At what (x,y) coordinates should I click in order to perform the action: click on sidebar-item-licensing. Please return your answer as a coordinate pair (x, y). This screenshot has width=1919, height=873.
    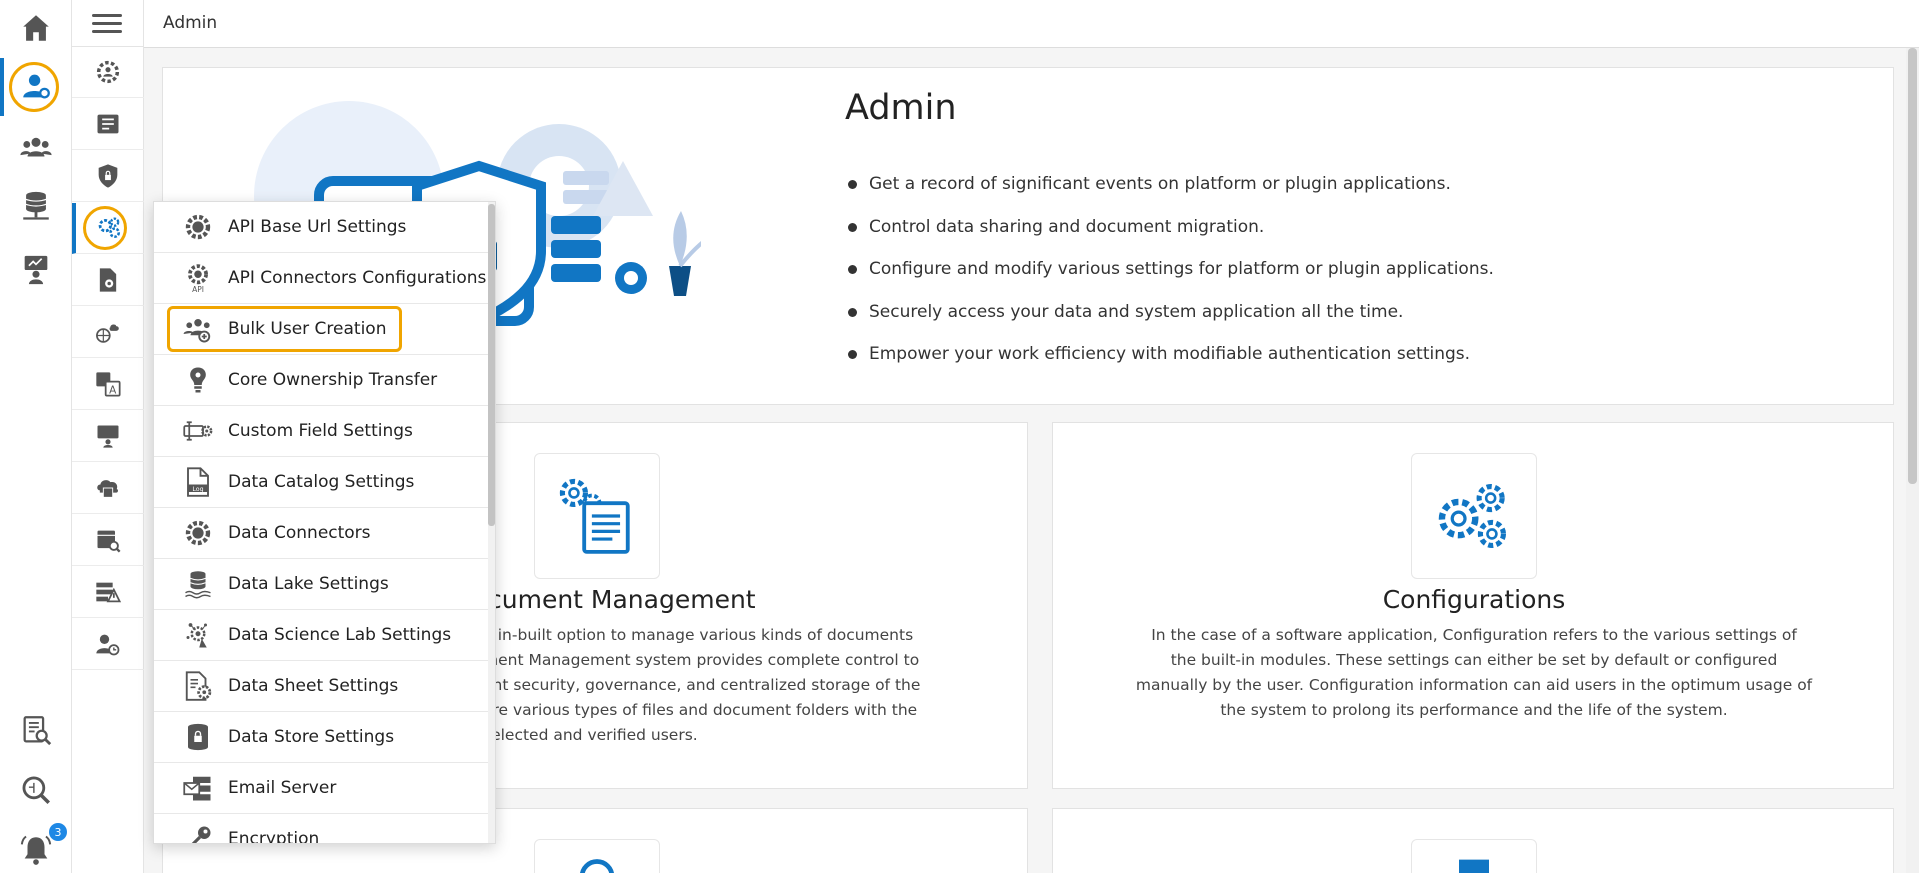
    Looking at the image, I should click on (108, 124).